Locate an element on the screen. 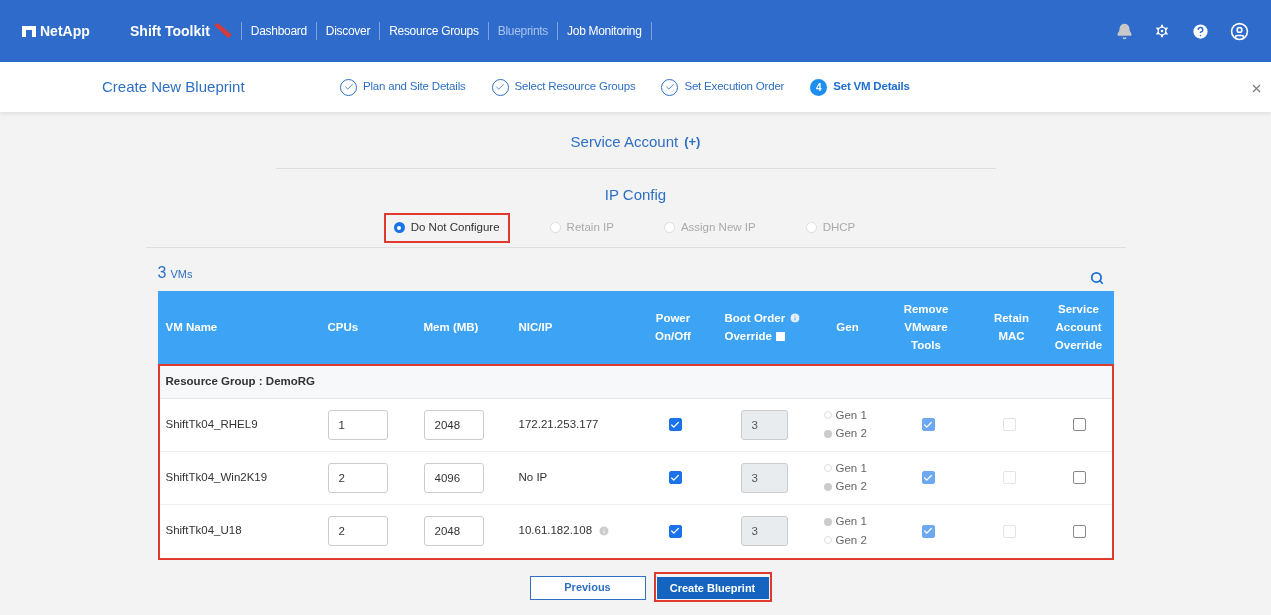 The height and width of the screenshot is (615, 1271). section-title: IP Config is located at coordinates (635, 195).